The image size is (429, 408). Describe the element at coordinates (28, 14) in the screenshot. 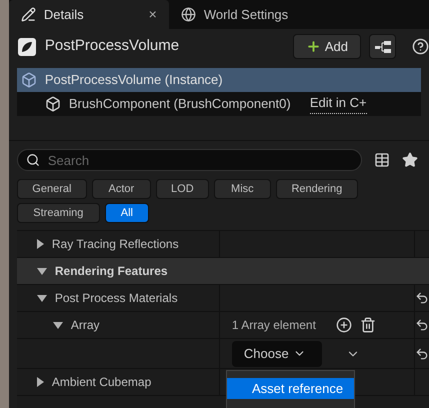

I see `pencil-icon` at that location.